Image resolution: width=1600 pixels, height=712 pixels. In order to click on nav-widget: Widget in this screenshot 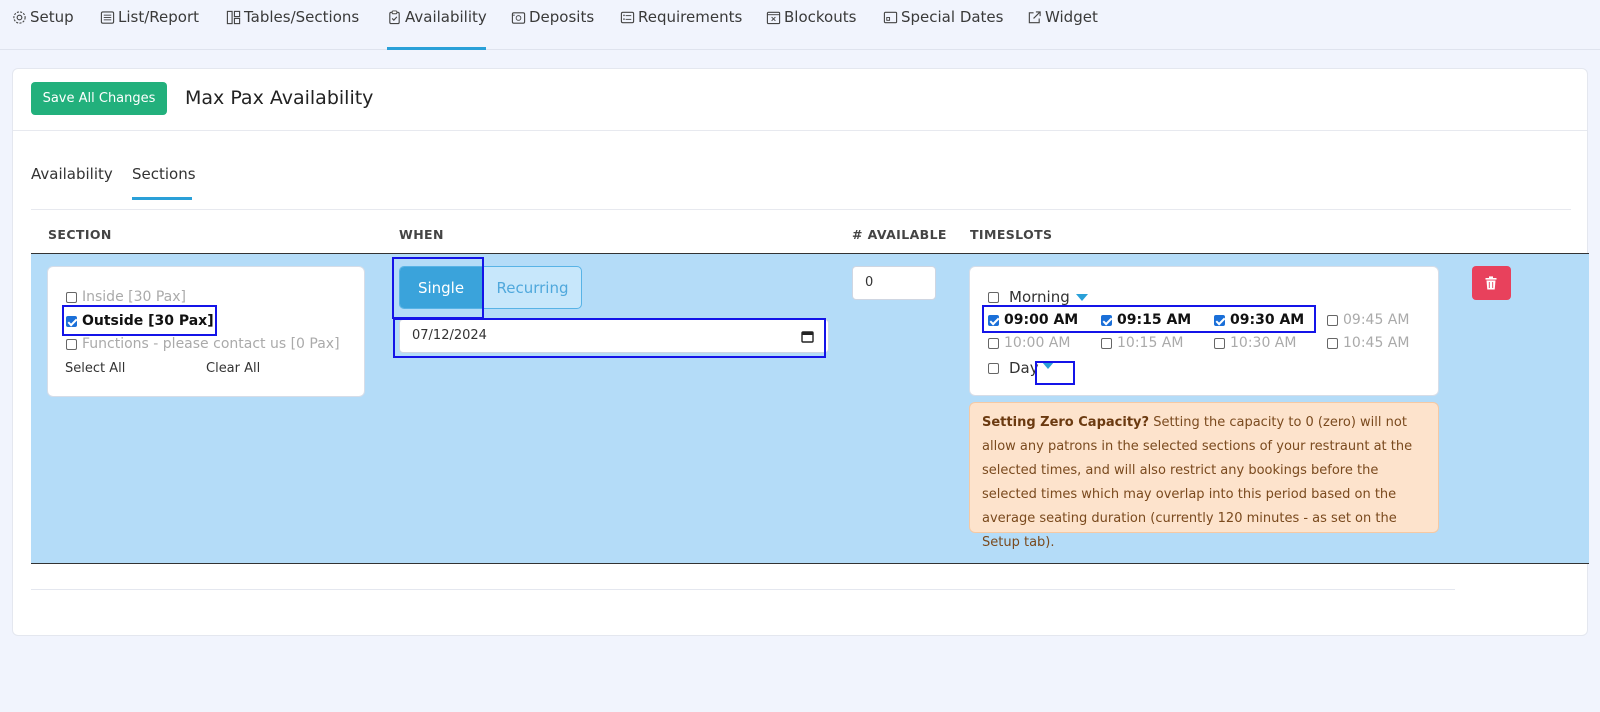, I will do `click(1062, 29)`.